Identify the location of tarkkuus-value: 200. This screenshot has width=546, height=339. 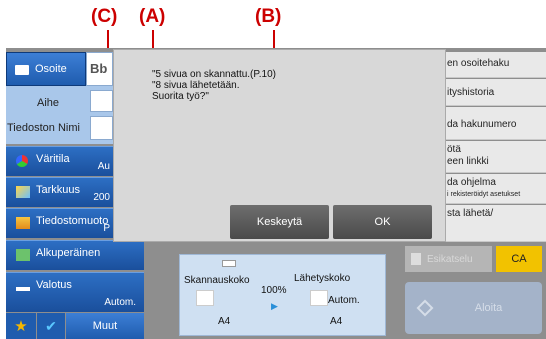
(101, 197).